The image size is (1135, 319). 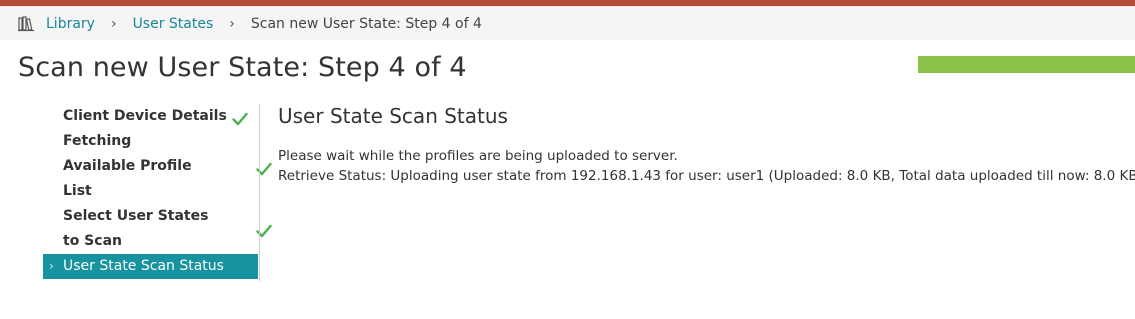 What do you see at coordinates (127, 166) in the screenshot?
I see `wizard-step-label: Fetching Available Profile List` at bounding box center [127, 166].